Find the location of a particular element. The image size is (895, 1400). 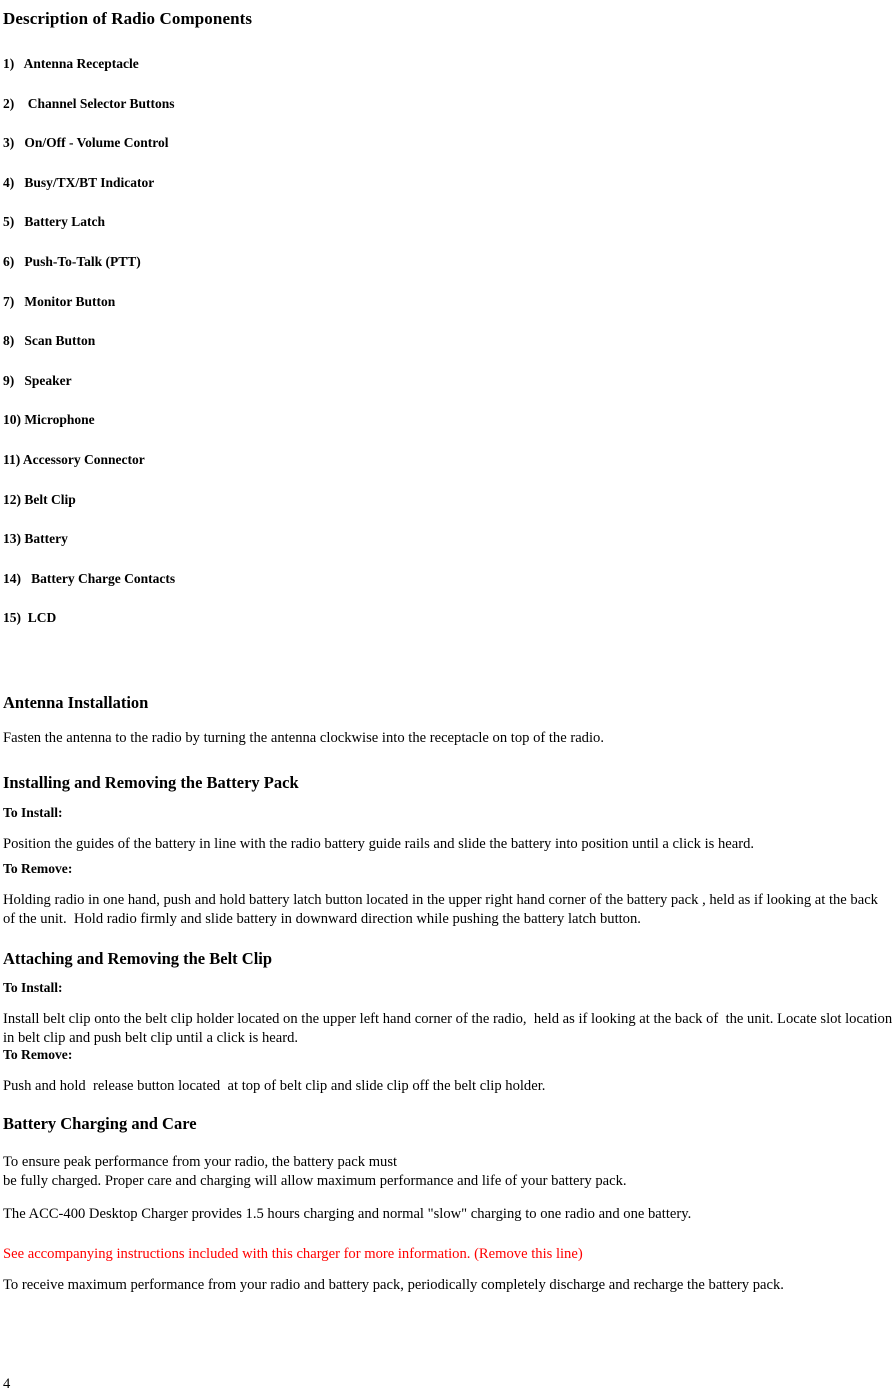

belt-clip-remove-label: To Remove: is located at coordinates (38, 1054).